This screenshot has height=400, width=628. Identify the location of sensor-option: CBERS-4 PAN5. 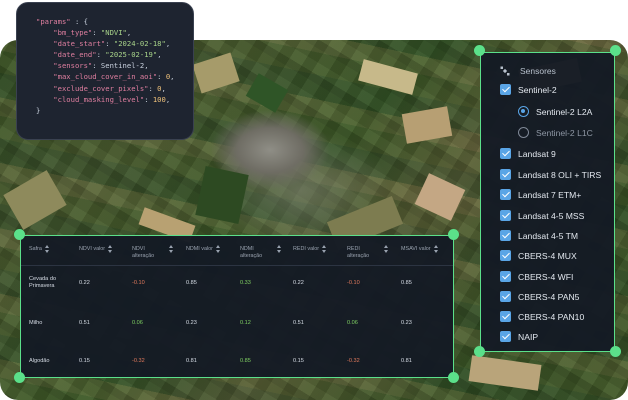
(539, 296).